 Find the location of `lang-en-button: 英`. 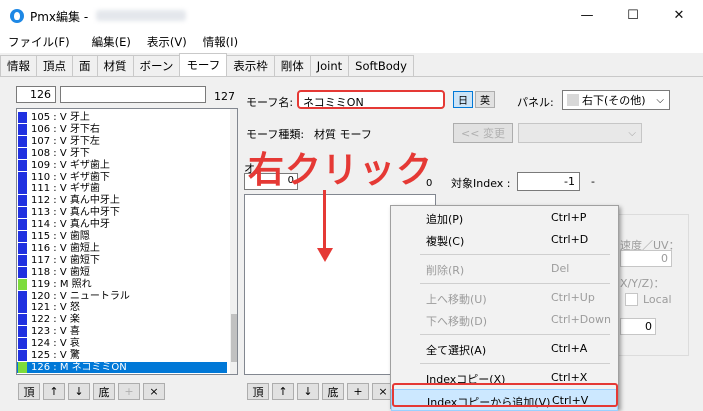

lang-en-button: 英 is located at coordinates (485, 99).